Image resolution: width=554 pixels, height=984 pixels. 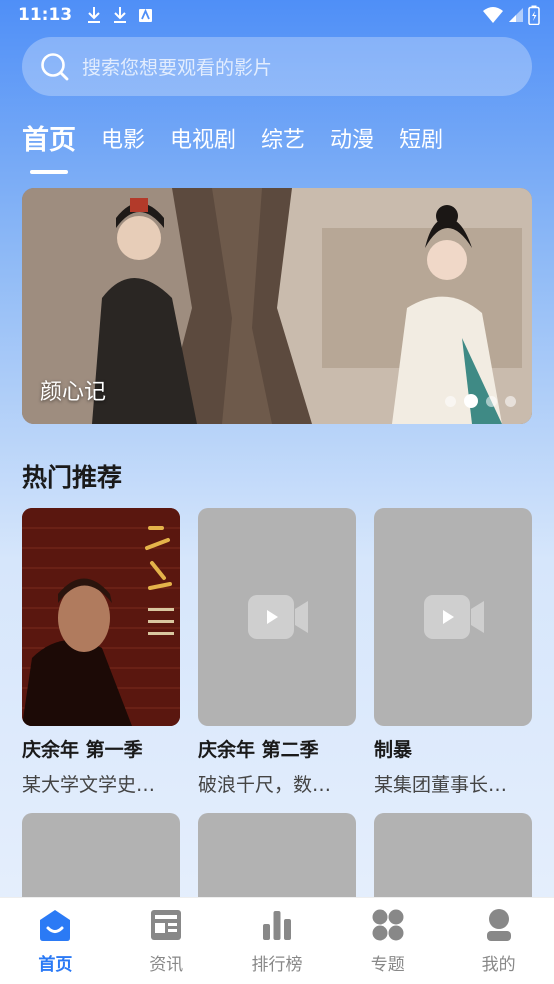 I want to click on nav-home: 首页, so click(x=55, y=941).